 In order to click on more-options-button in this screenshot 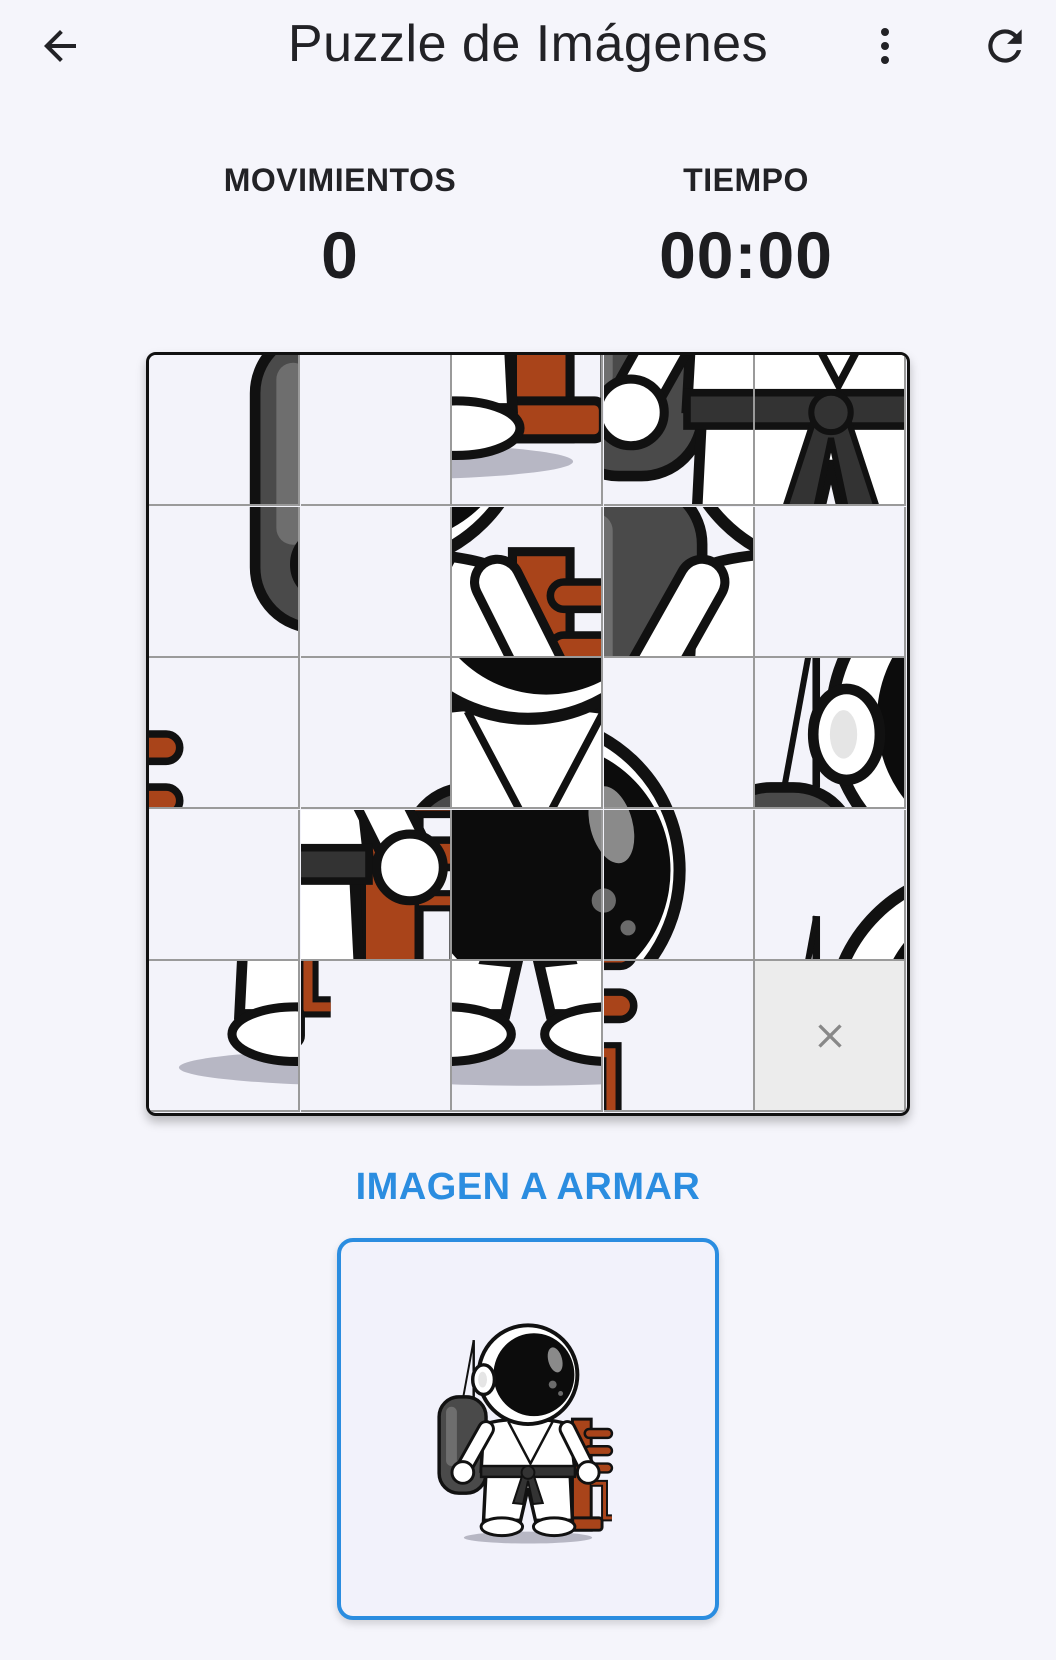, I will do `click(885, 46)`.